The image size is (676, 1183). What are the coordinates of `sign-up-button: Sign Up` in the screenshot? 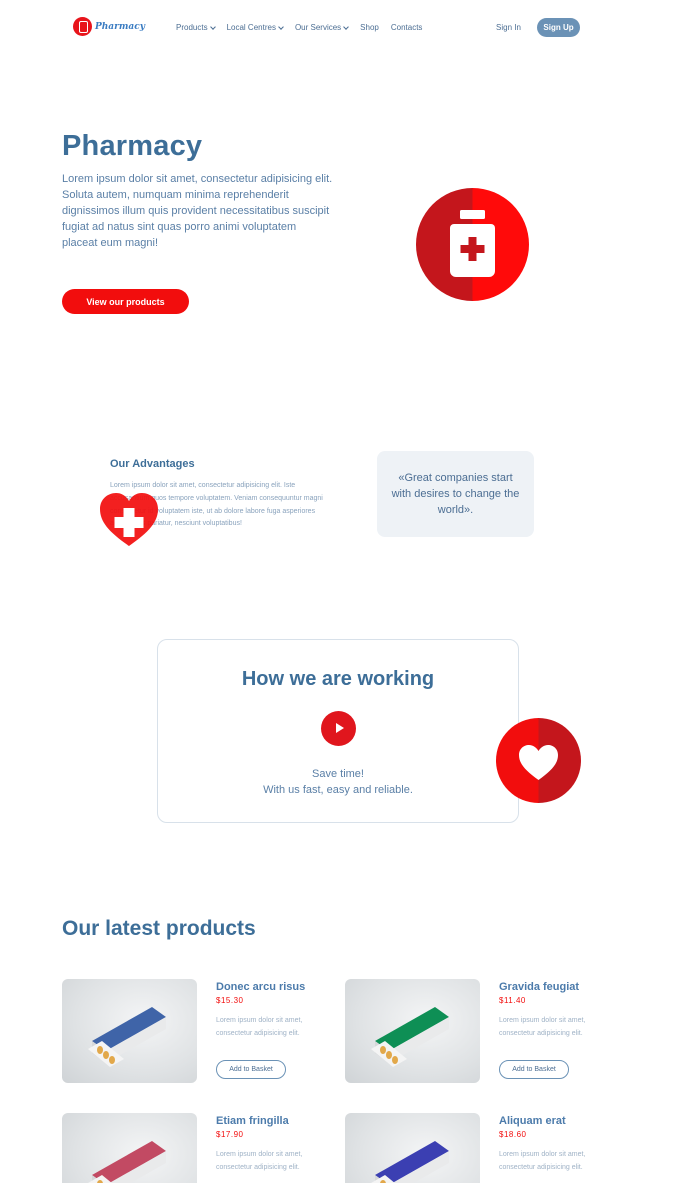 It's located at (558, 27).